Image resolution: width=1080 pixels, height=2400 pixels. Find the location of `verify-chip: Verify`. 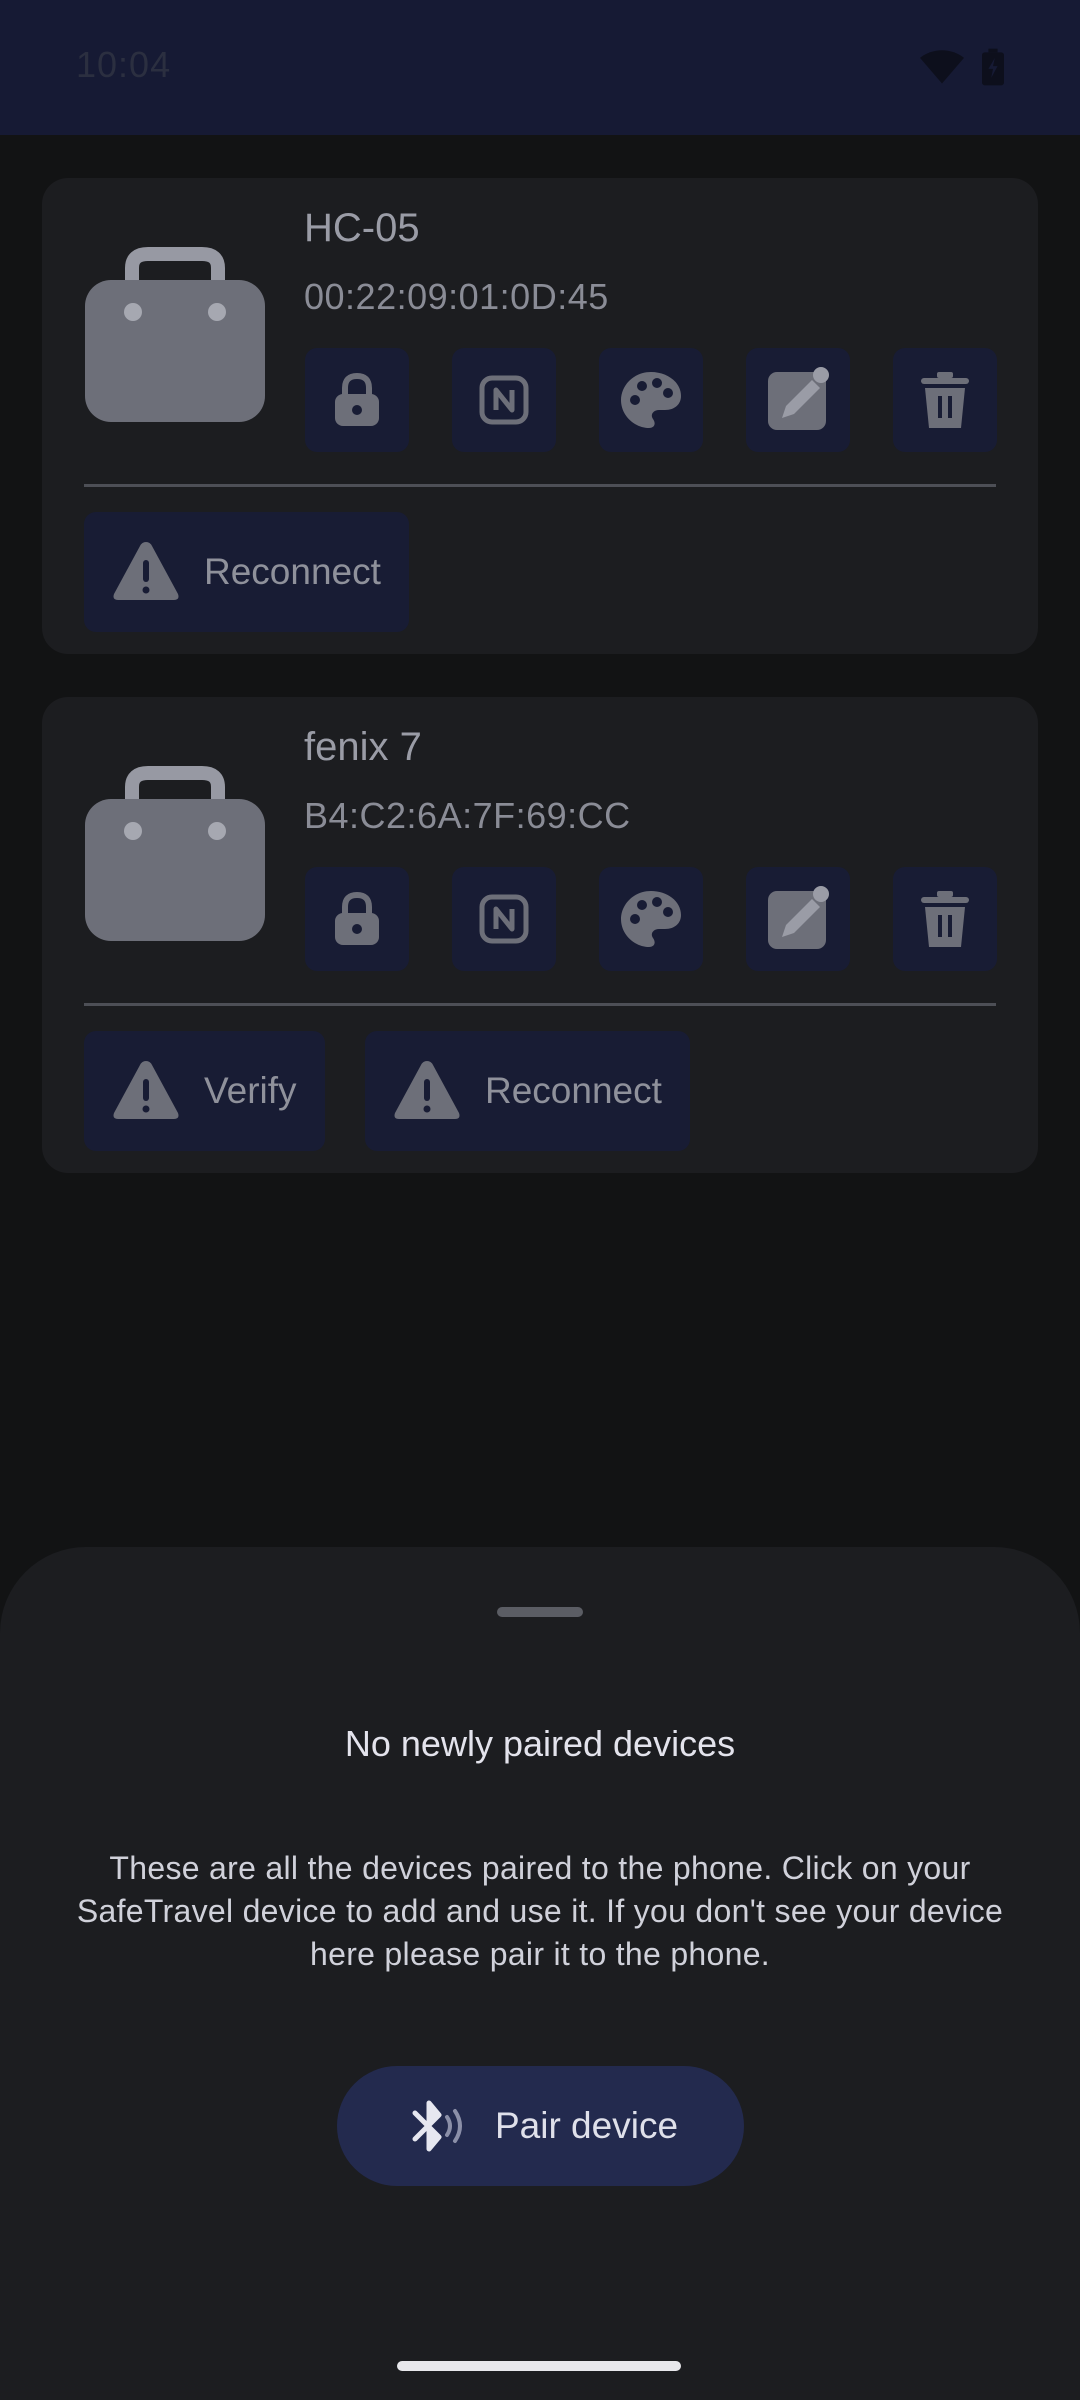

verify-chip: Verify is located at coordinates (204, 1091).